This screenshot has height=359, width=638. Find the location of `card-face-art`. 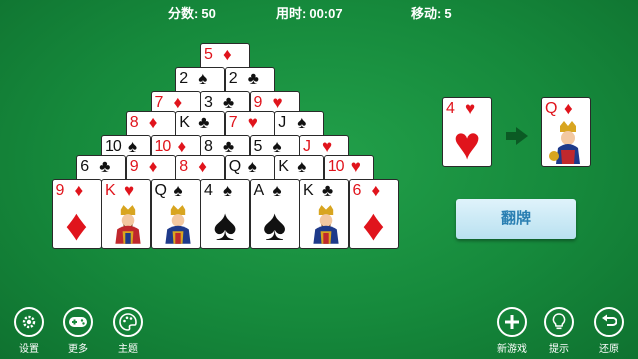

card-face-art is located at coordinates (128, 225).